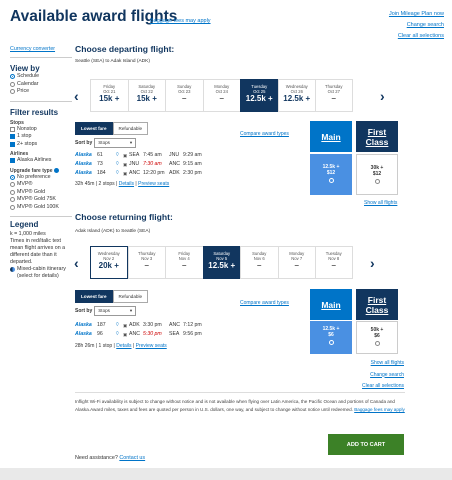 This screenshot has width=452, height=480. Describe the element at coordinates (134, 173) in the screenshot. I see `departure-airport: ANC` at that location.